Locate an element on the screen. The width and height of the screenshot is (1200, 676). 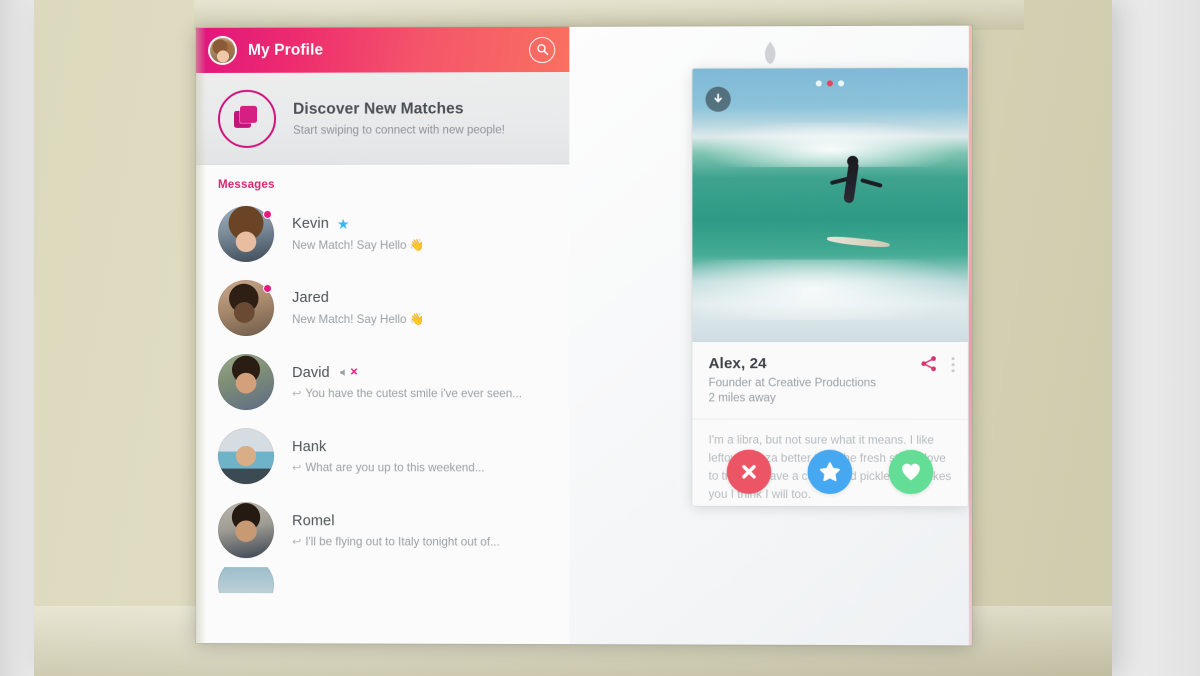
profile-photo is located at coordinates (830, 205).